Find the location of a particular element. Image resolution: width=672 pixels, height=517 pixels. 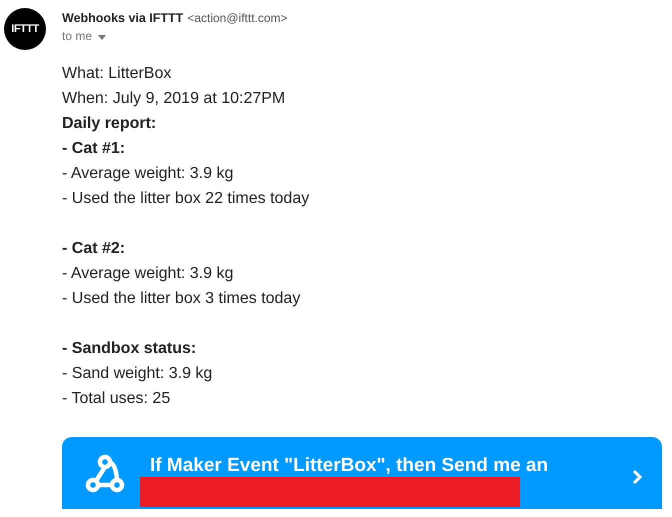

email-line: What: LitterBox is located at coordinates (117, 74).